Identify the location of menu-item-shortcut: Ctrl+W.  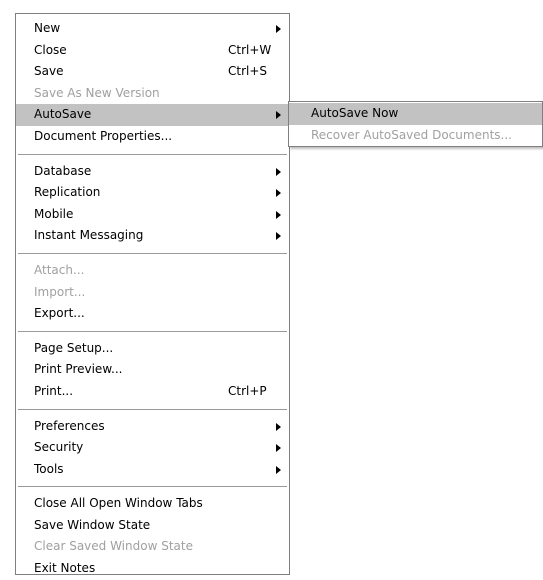
(250, 49).